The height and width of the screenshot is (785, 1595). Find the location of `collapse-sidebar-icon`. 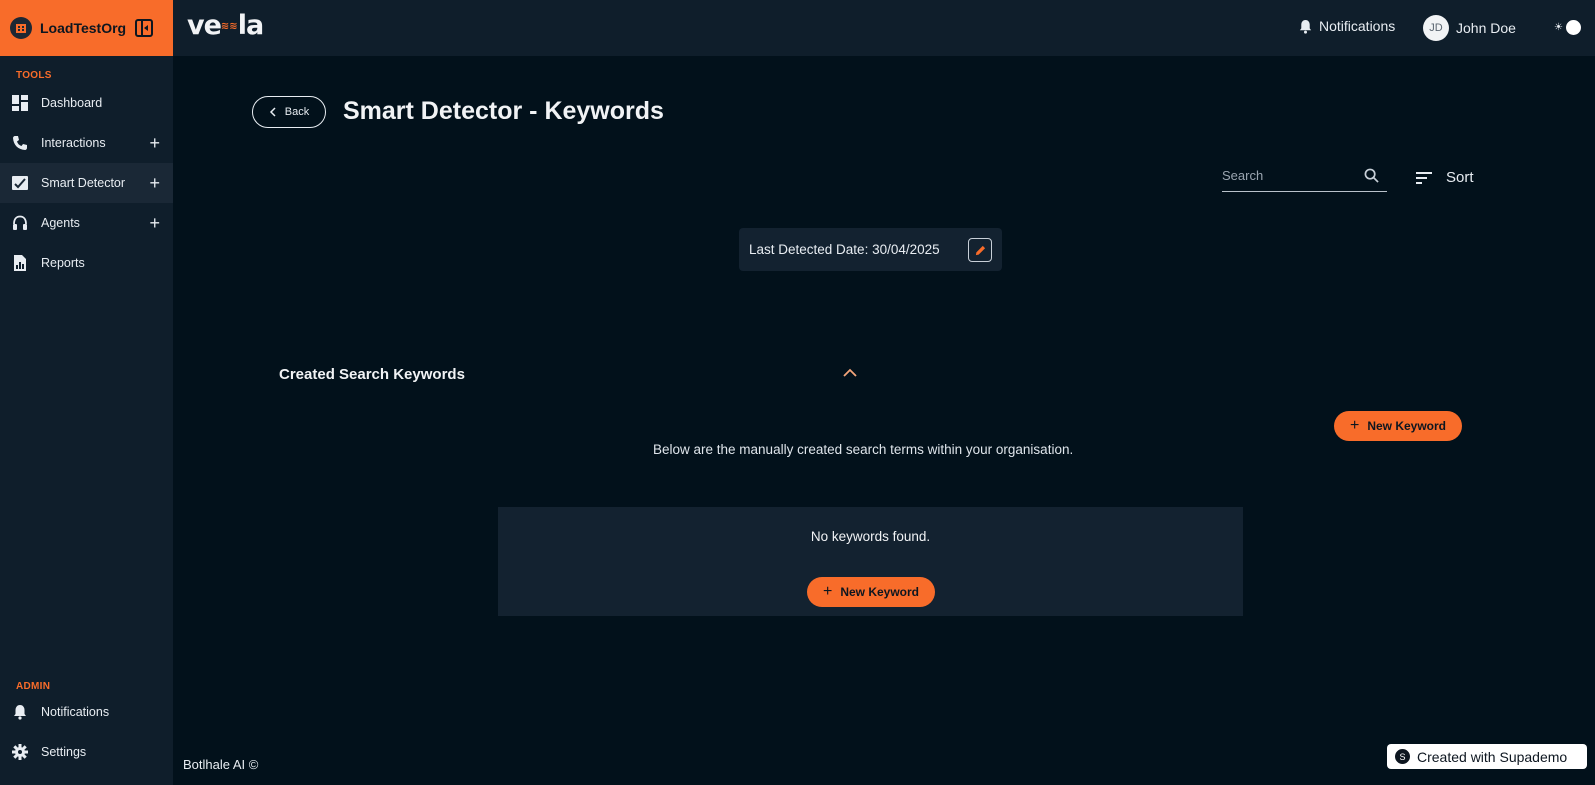

collapse-sidebar-icon is located at coordinates (144, 28).